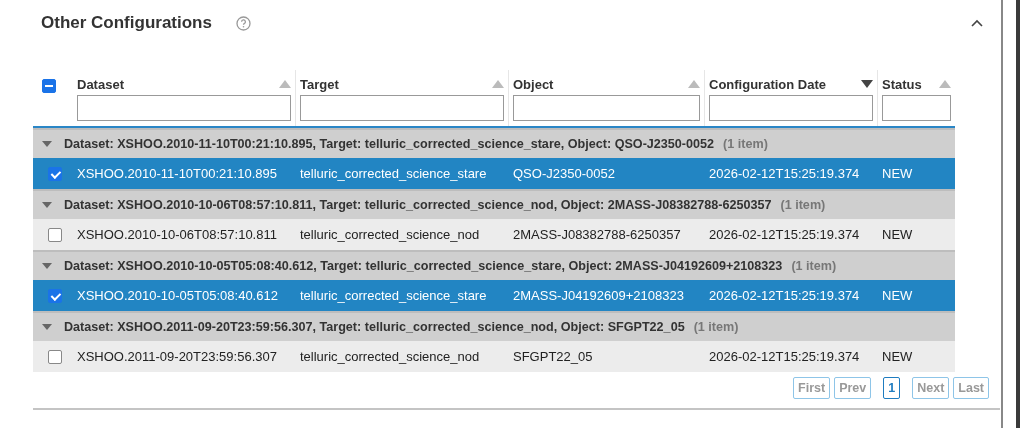  What do you see at coordinates (49, 86) in the screenshot?
I see `select-all-checkbox` at bounding box center [49, 86].